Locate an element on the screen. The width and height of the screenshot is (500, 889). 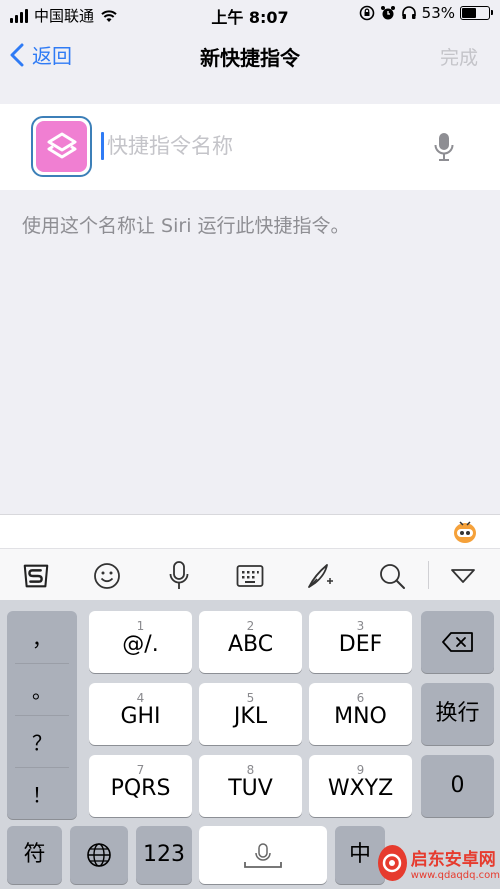
space-mic-icon is located at coordinates (263, 855).